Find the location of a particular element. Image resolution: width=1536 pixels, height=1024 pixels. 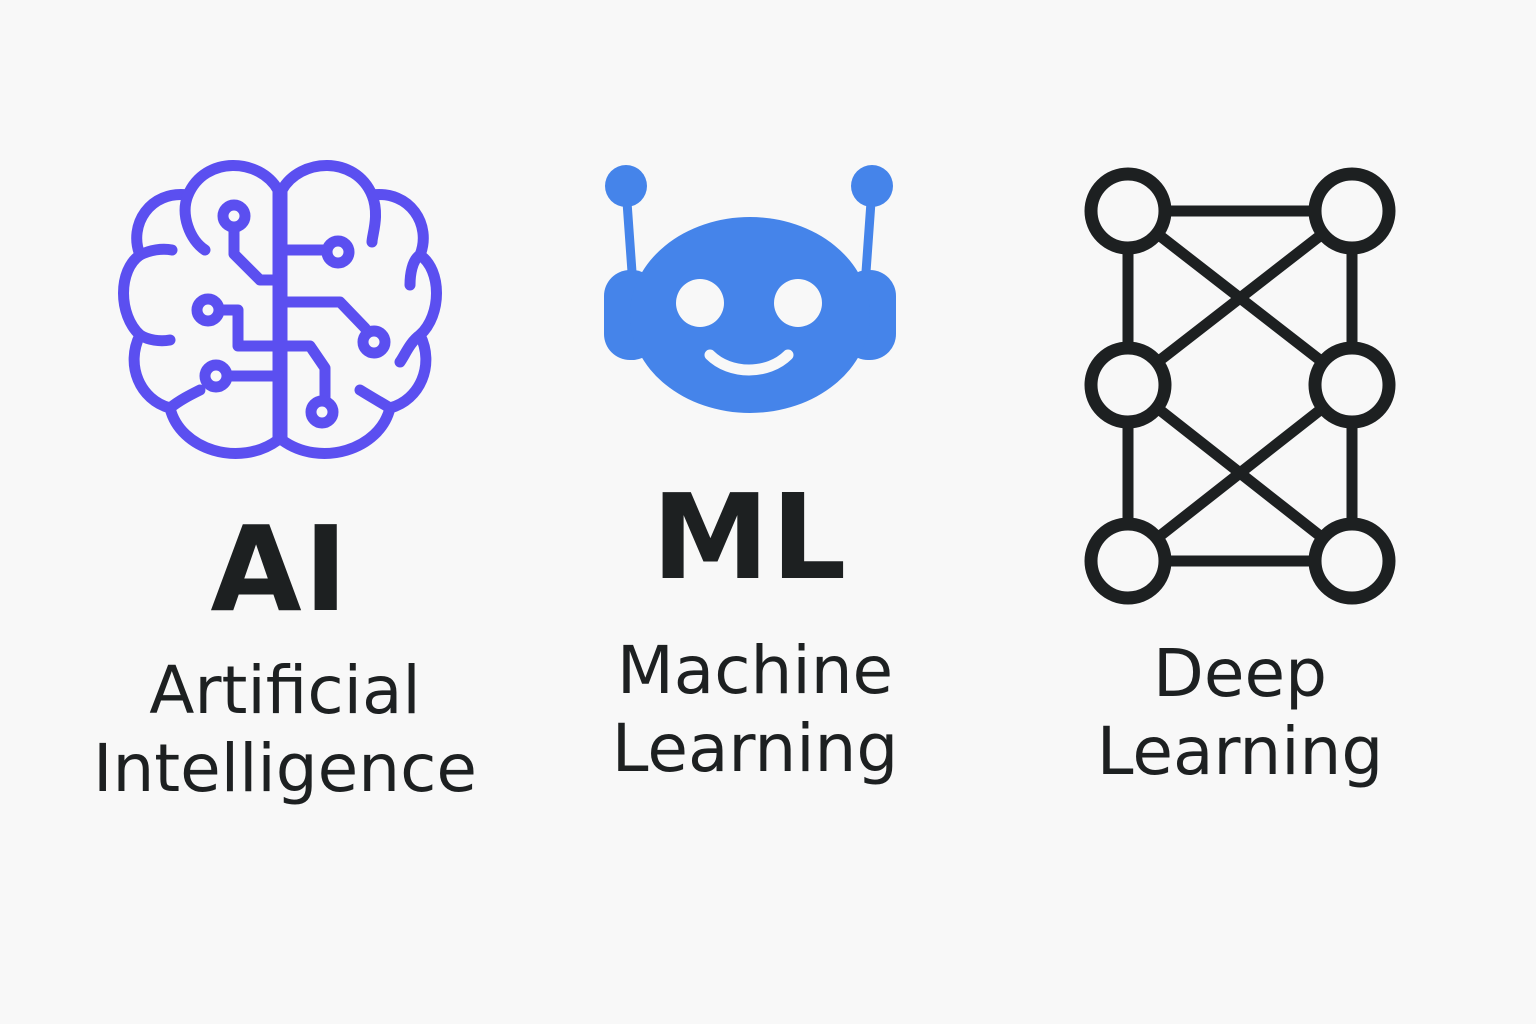

brain-circuit-icon is located at coordinates (280, 309).